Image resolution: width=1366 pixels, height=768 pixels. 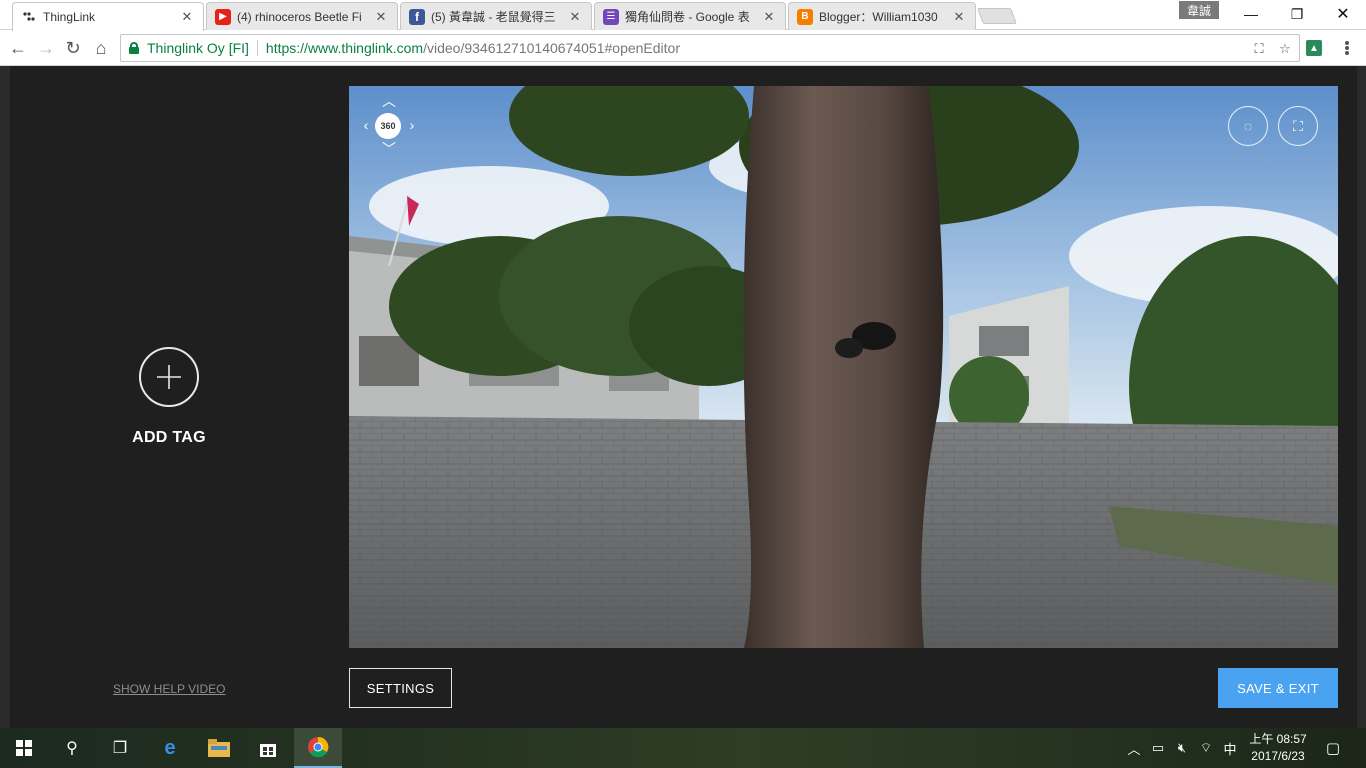 What do you see at coordinates (170, 748) in the screenshot?
I see `edge-browser-icon: e` at bounding box center [170, 748].